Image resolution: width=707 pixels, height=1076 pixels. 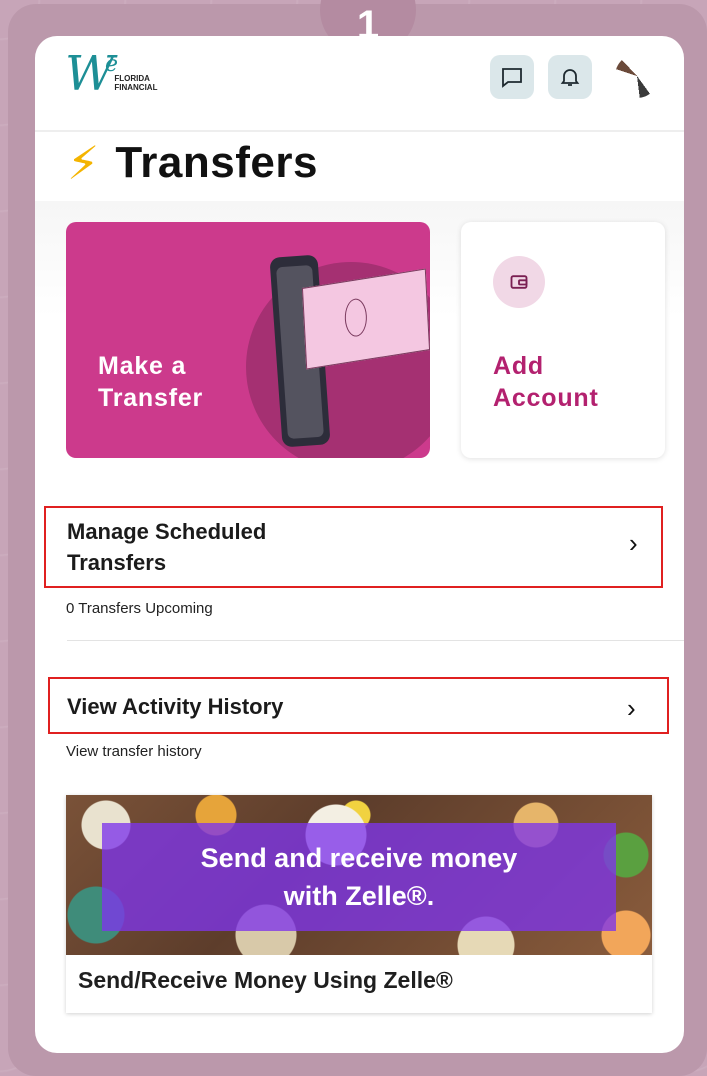 I want to click on make-transfer-card: Make a Transfer, so click(x=248, y=340).